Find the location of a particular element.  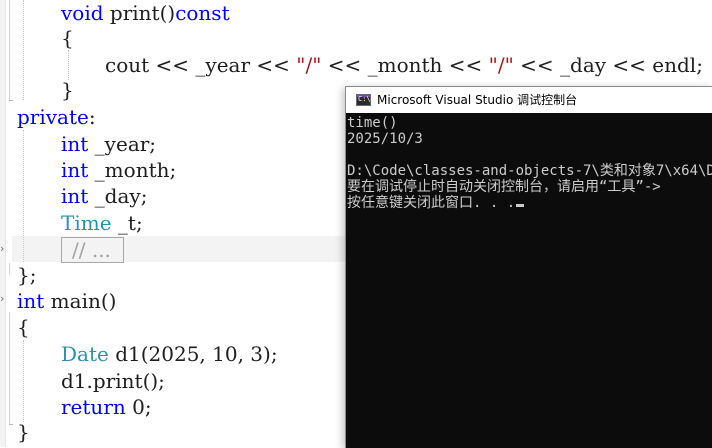

code-line: return 0; is located at coordinates (106, 407).